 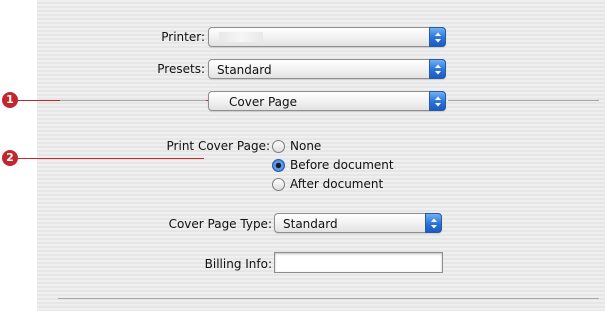 What do you see at coordinates (358, 262) in the screenshot?
I see `billing-info-field` at bounding box center [358, 262].